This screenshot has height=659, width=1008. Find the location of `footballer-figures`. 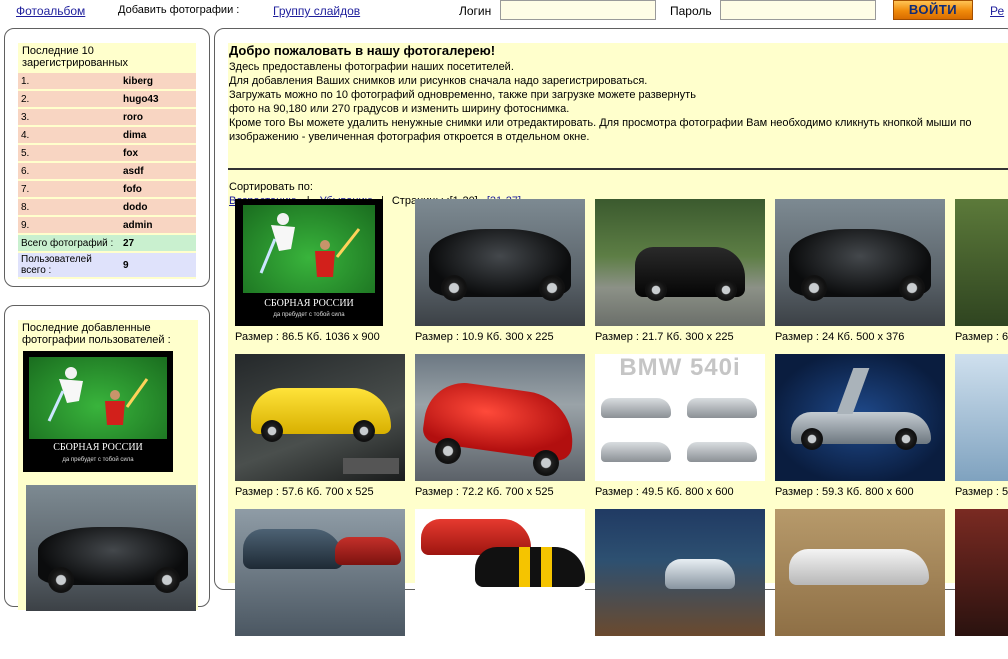

footballer-figures is located at coordinates (98, 396).